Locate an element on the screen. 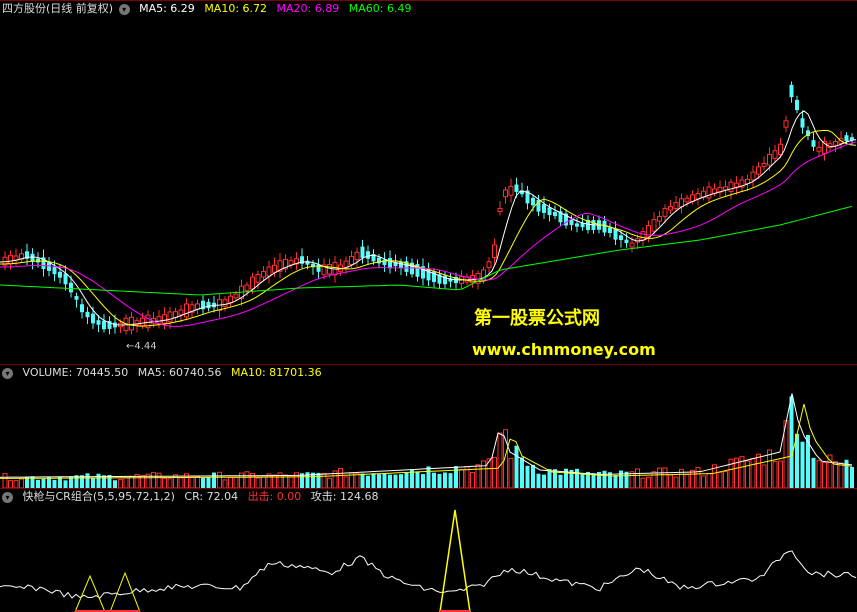  chuji-label: 出击: 0.00 is located at coordinates (274, 496).